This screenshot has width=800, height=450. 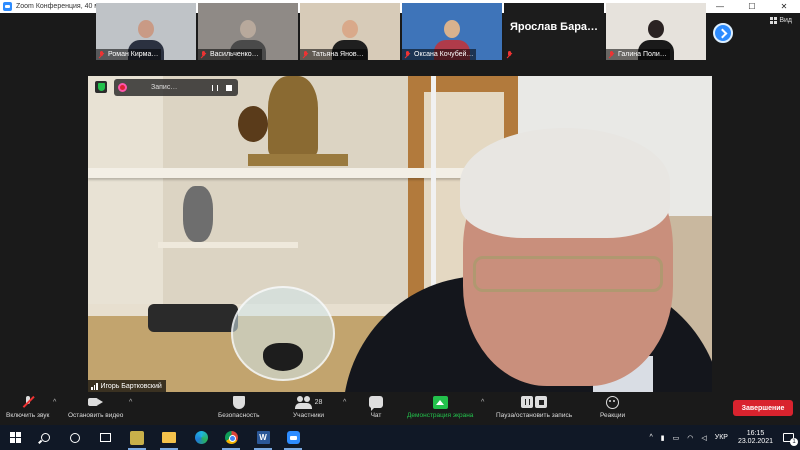 What do you see at coordinates (676, 438) in the screenshot?
I see `network-icon: ▭` at bounding box center [676, 438].